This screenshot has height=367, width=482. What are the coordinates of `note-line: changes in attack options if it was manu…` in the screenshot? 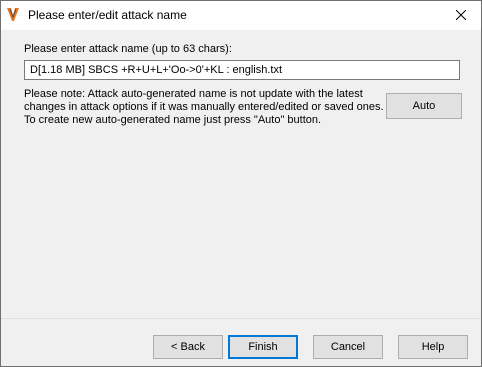 It's located at (204, 107).